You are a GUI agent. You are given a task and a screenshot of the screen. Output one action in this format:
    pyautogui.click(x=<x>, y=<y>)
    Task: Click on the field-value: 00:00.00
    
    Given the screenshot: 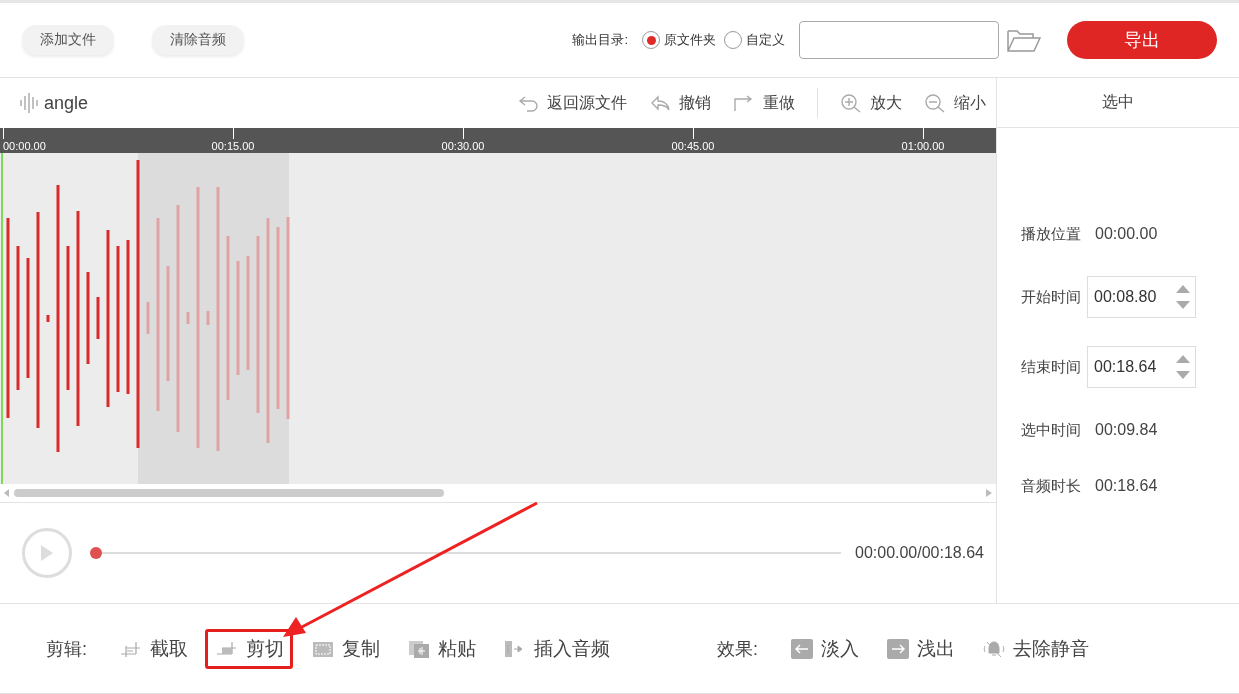 What is the action you would take?
    pyautogui.click(x=1126, y=234)
    